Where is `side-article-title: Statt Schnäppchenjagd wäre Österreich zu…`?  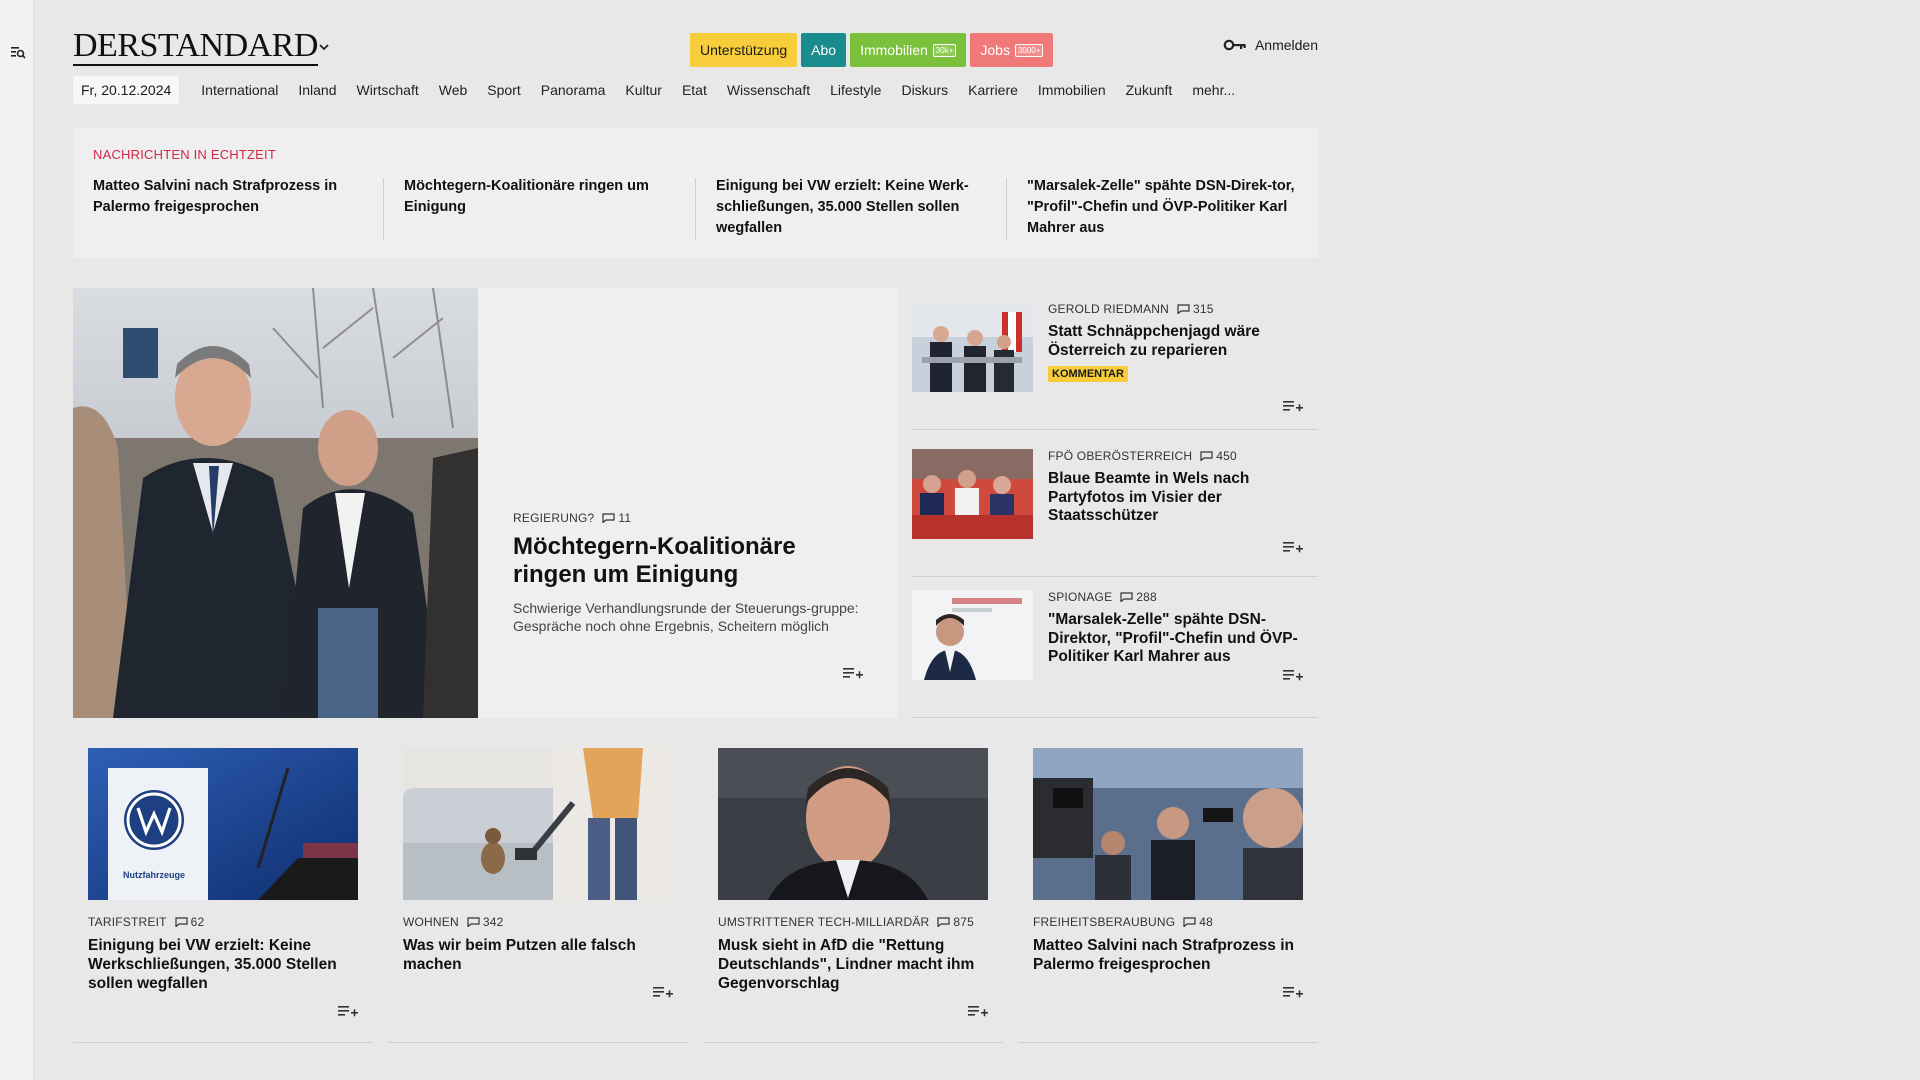
side-article-title: Statt Schnäppchenjagd wäre Österreich zu… is located at coordinates (1178, 341).